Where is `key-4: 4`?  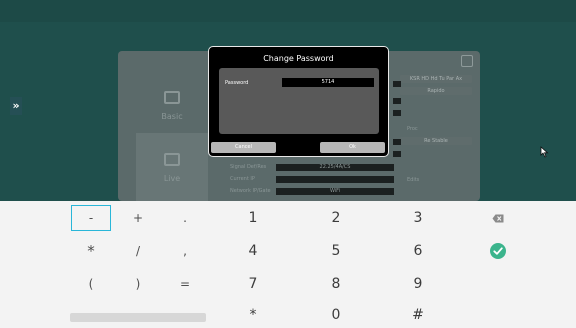 key-4: 4 is located at coordinates (253, 251).